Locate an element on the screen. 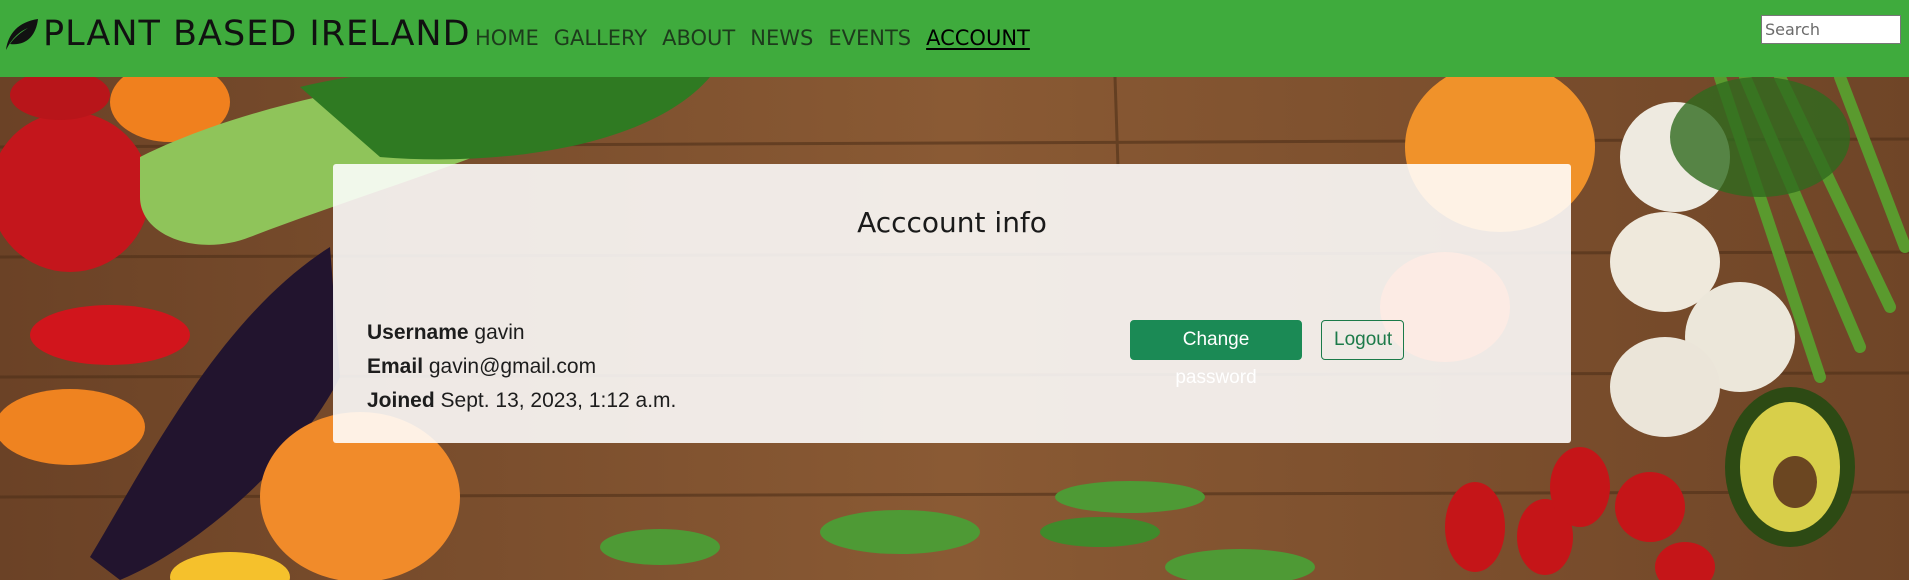  nav-news: NEWS is located at coordinates (781, 38).